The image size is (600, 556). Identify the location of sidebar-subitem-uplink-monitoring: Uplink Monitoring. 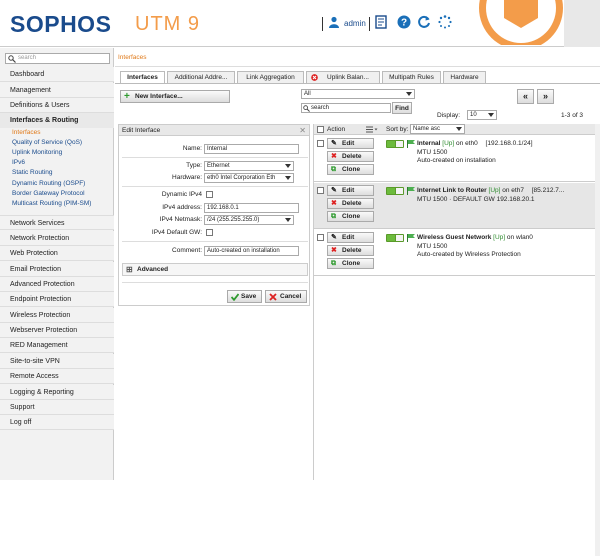
(37, 153).